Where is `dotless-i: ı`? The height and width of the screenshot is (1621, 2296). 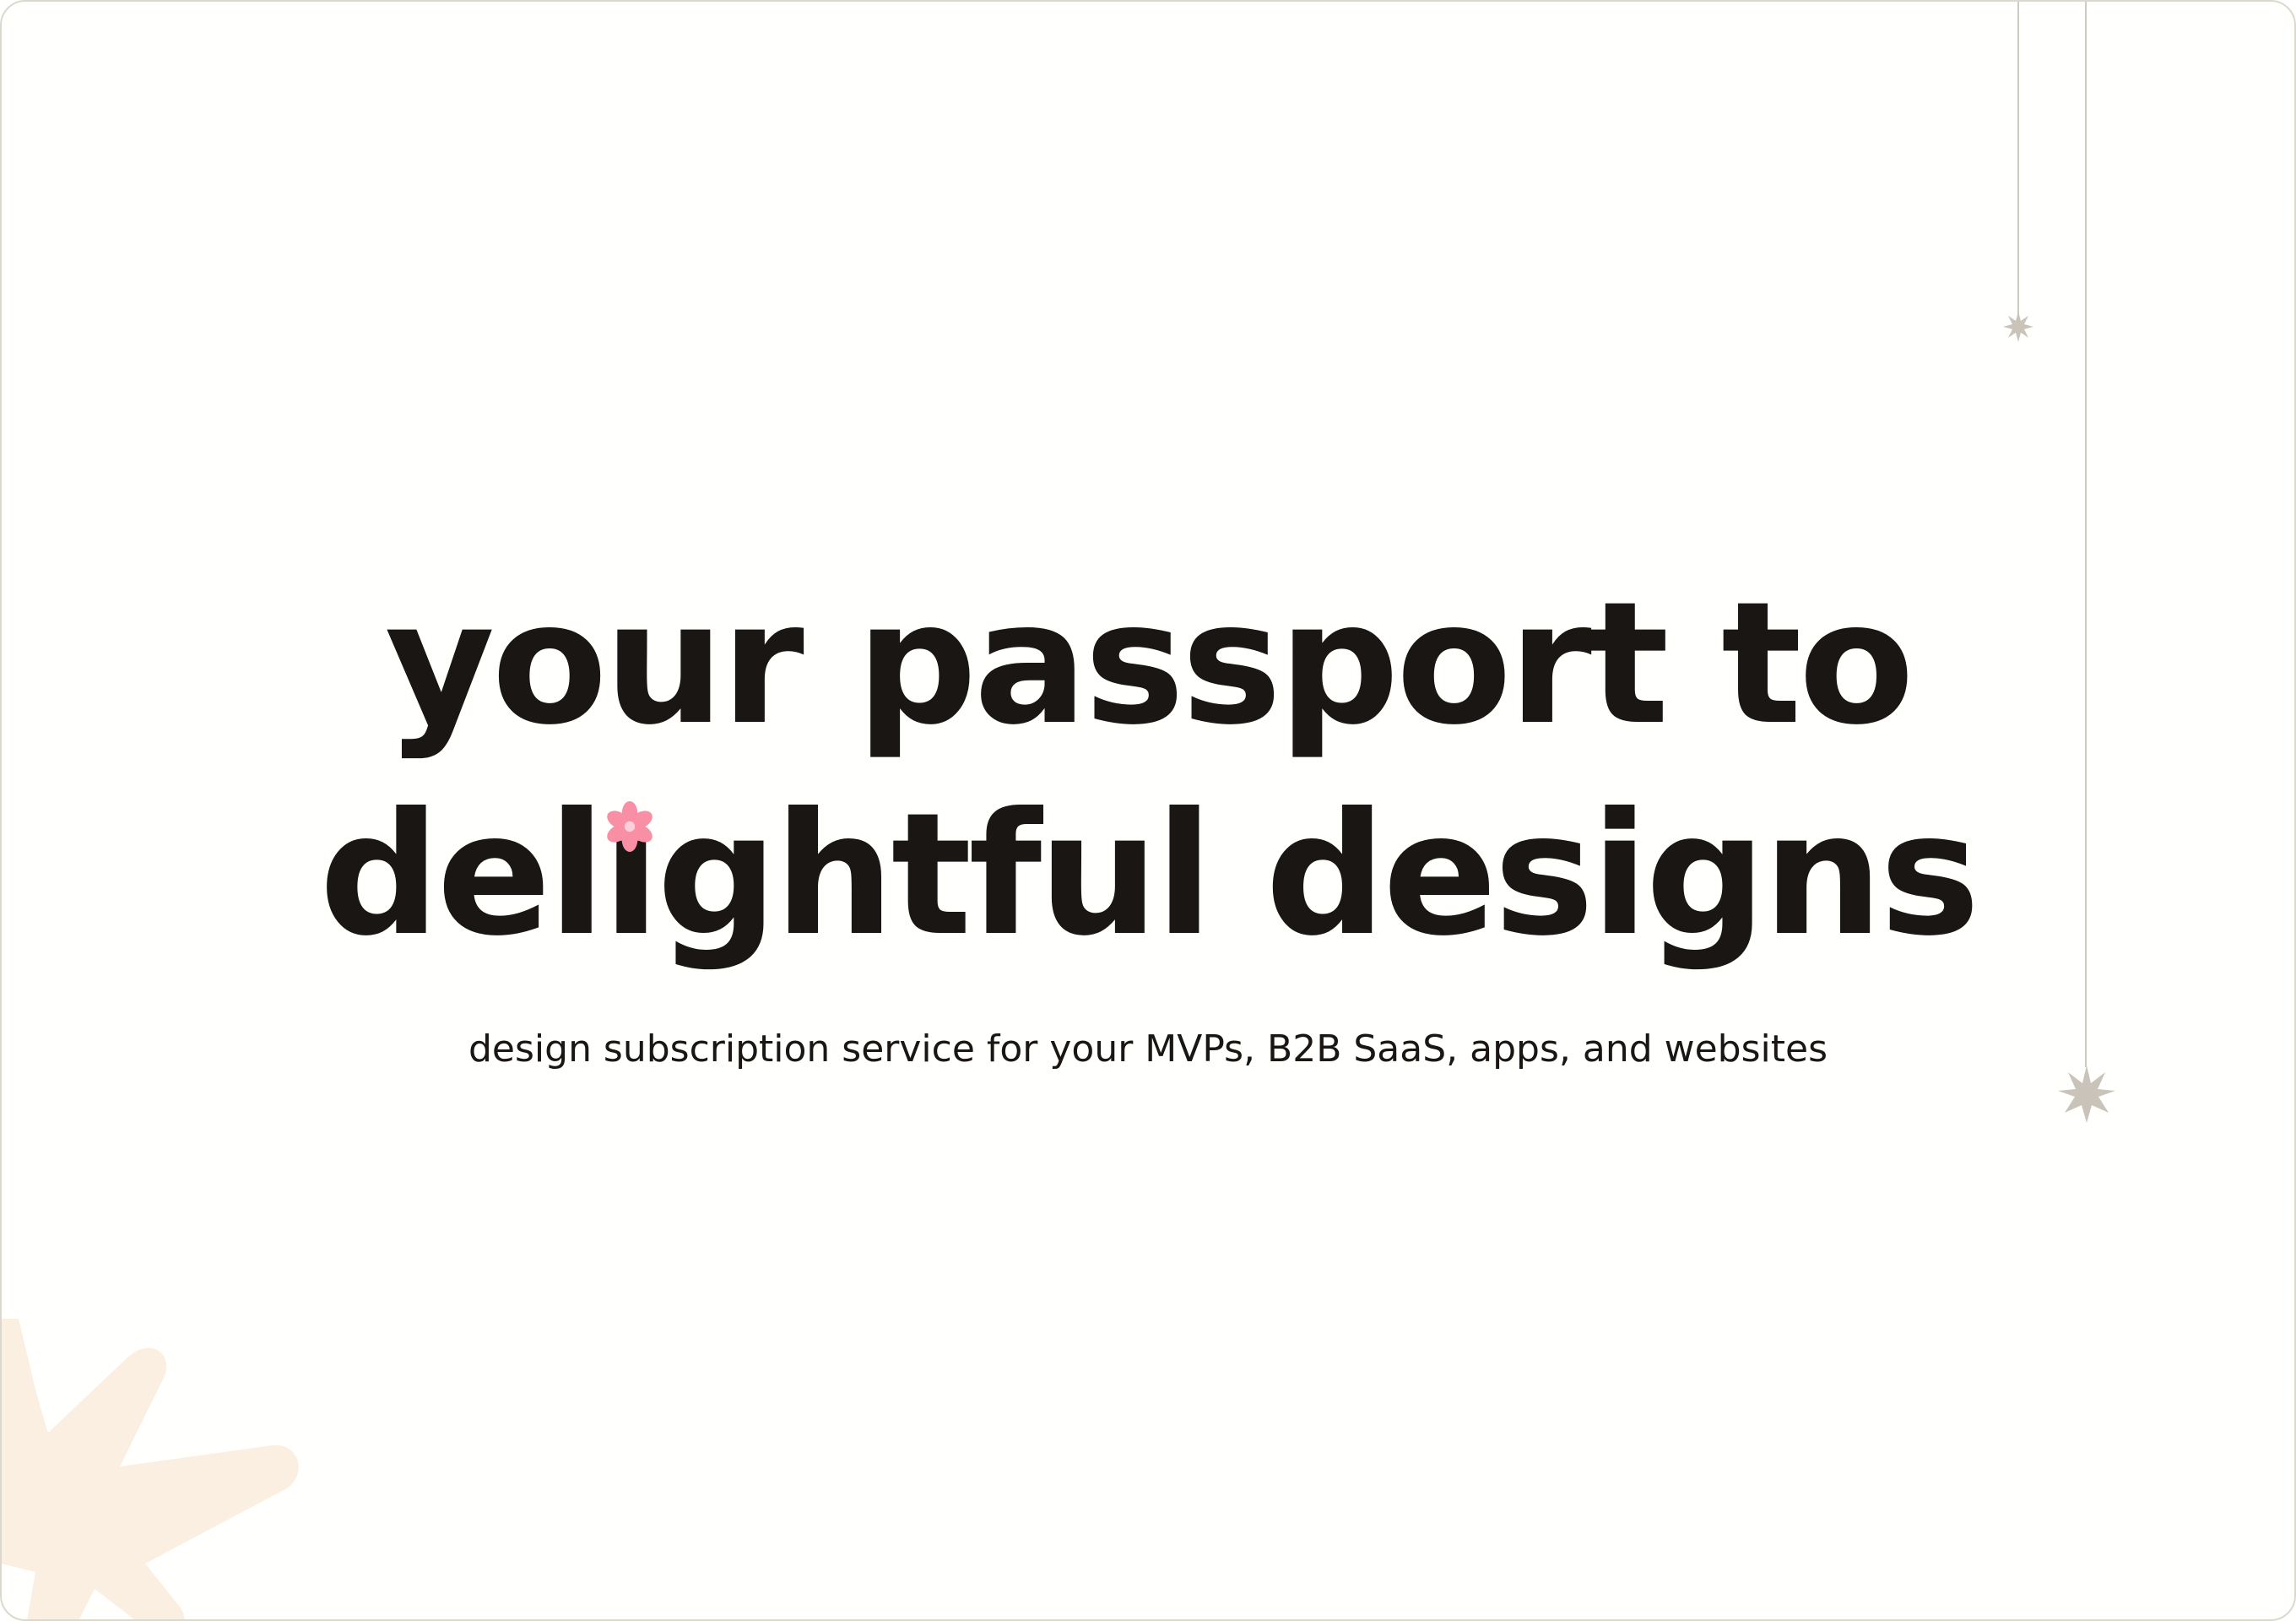
dotless-i: ı is located at coordinates (631, 875).